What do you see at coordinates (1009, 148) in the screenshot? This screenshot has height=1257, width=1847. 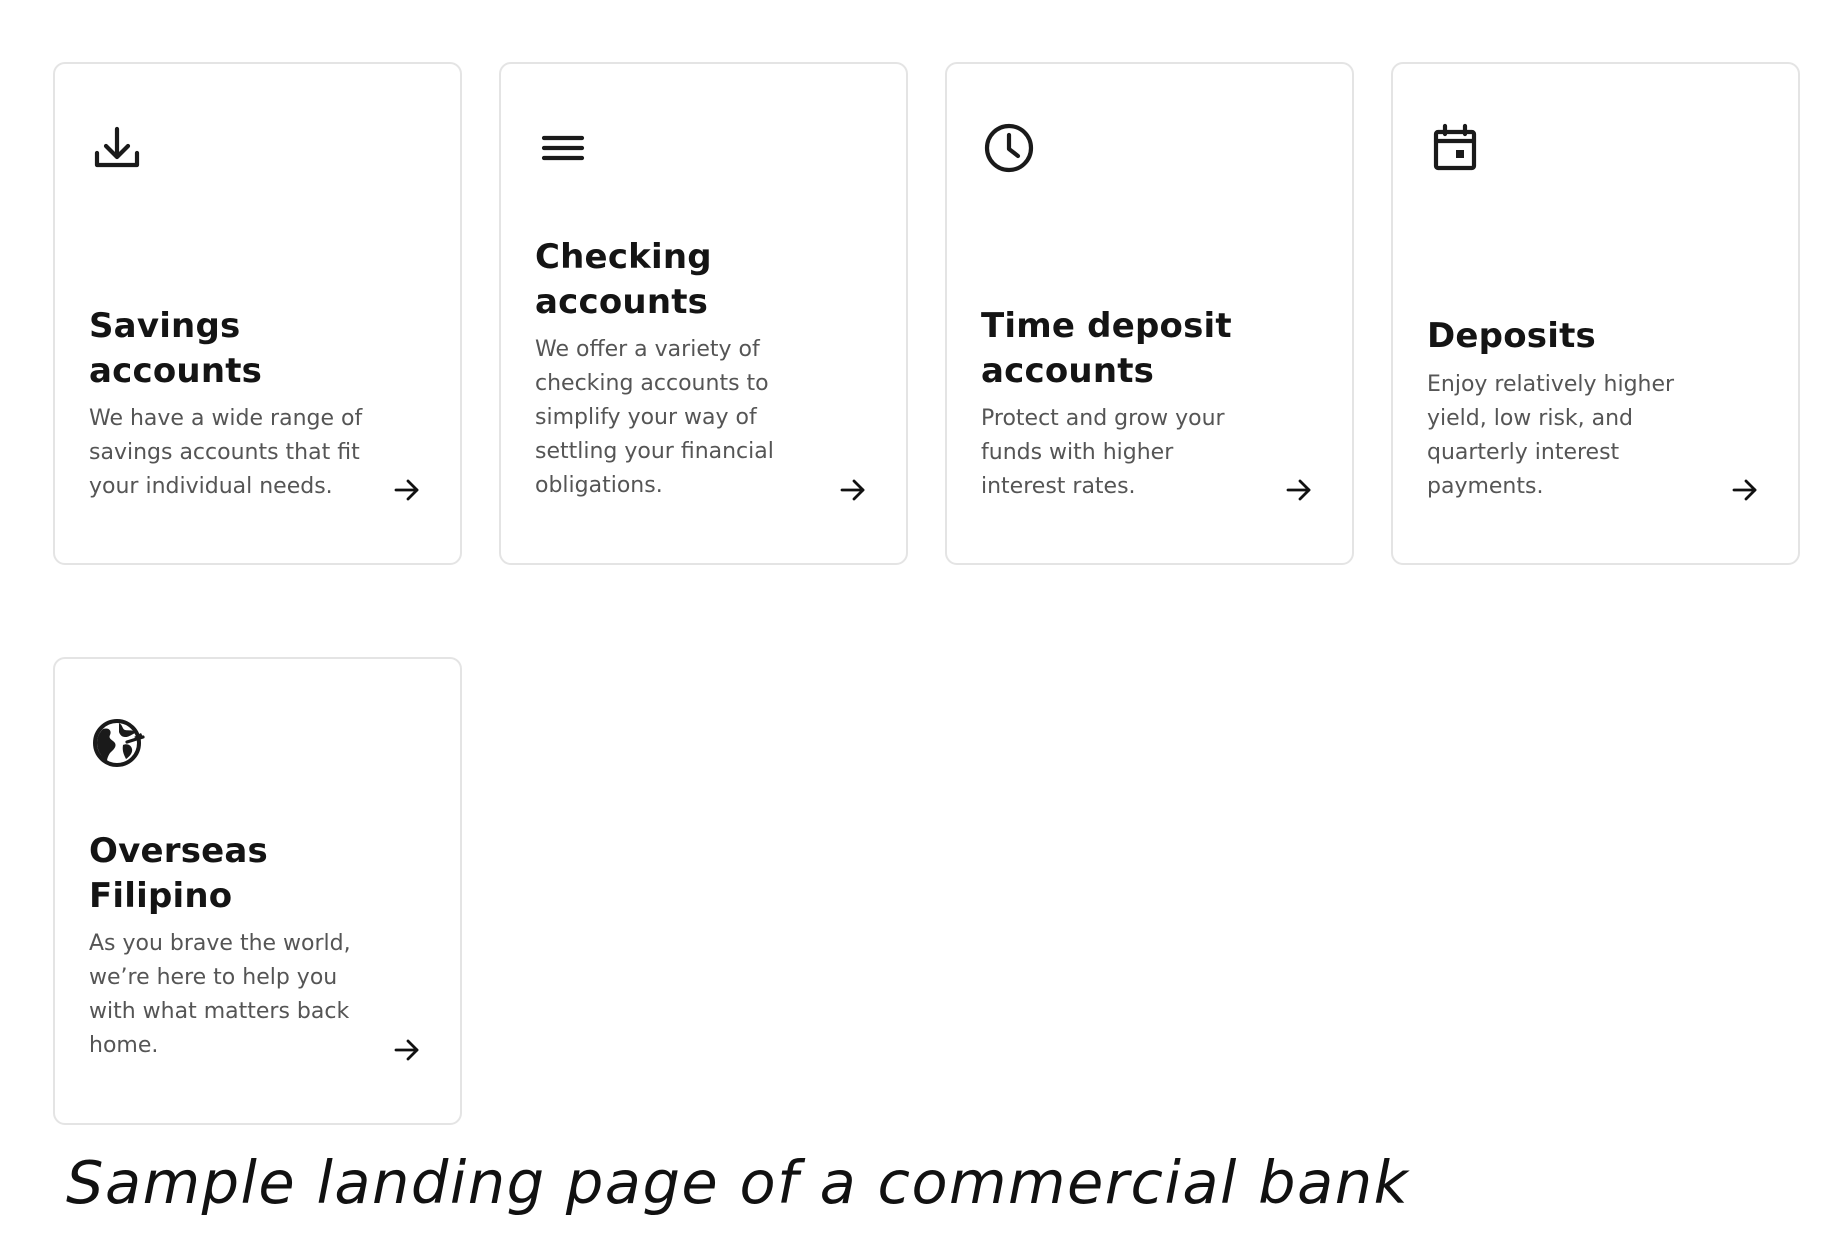 I see `clock-icon` at bounding box center [1009, 148].